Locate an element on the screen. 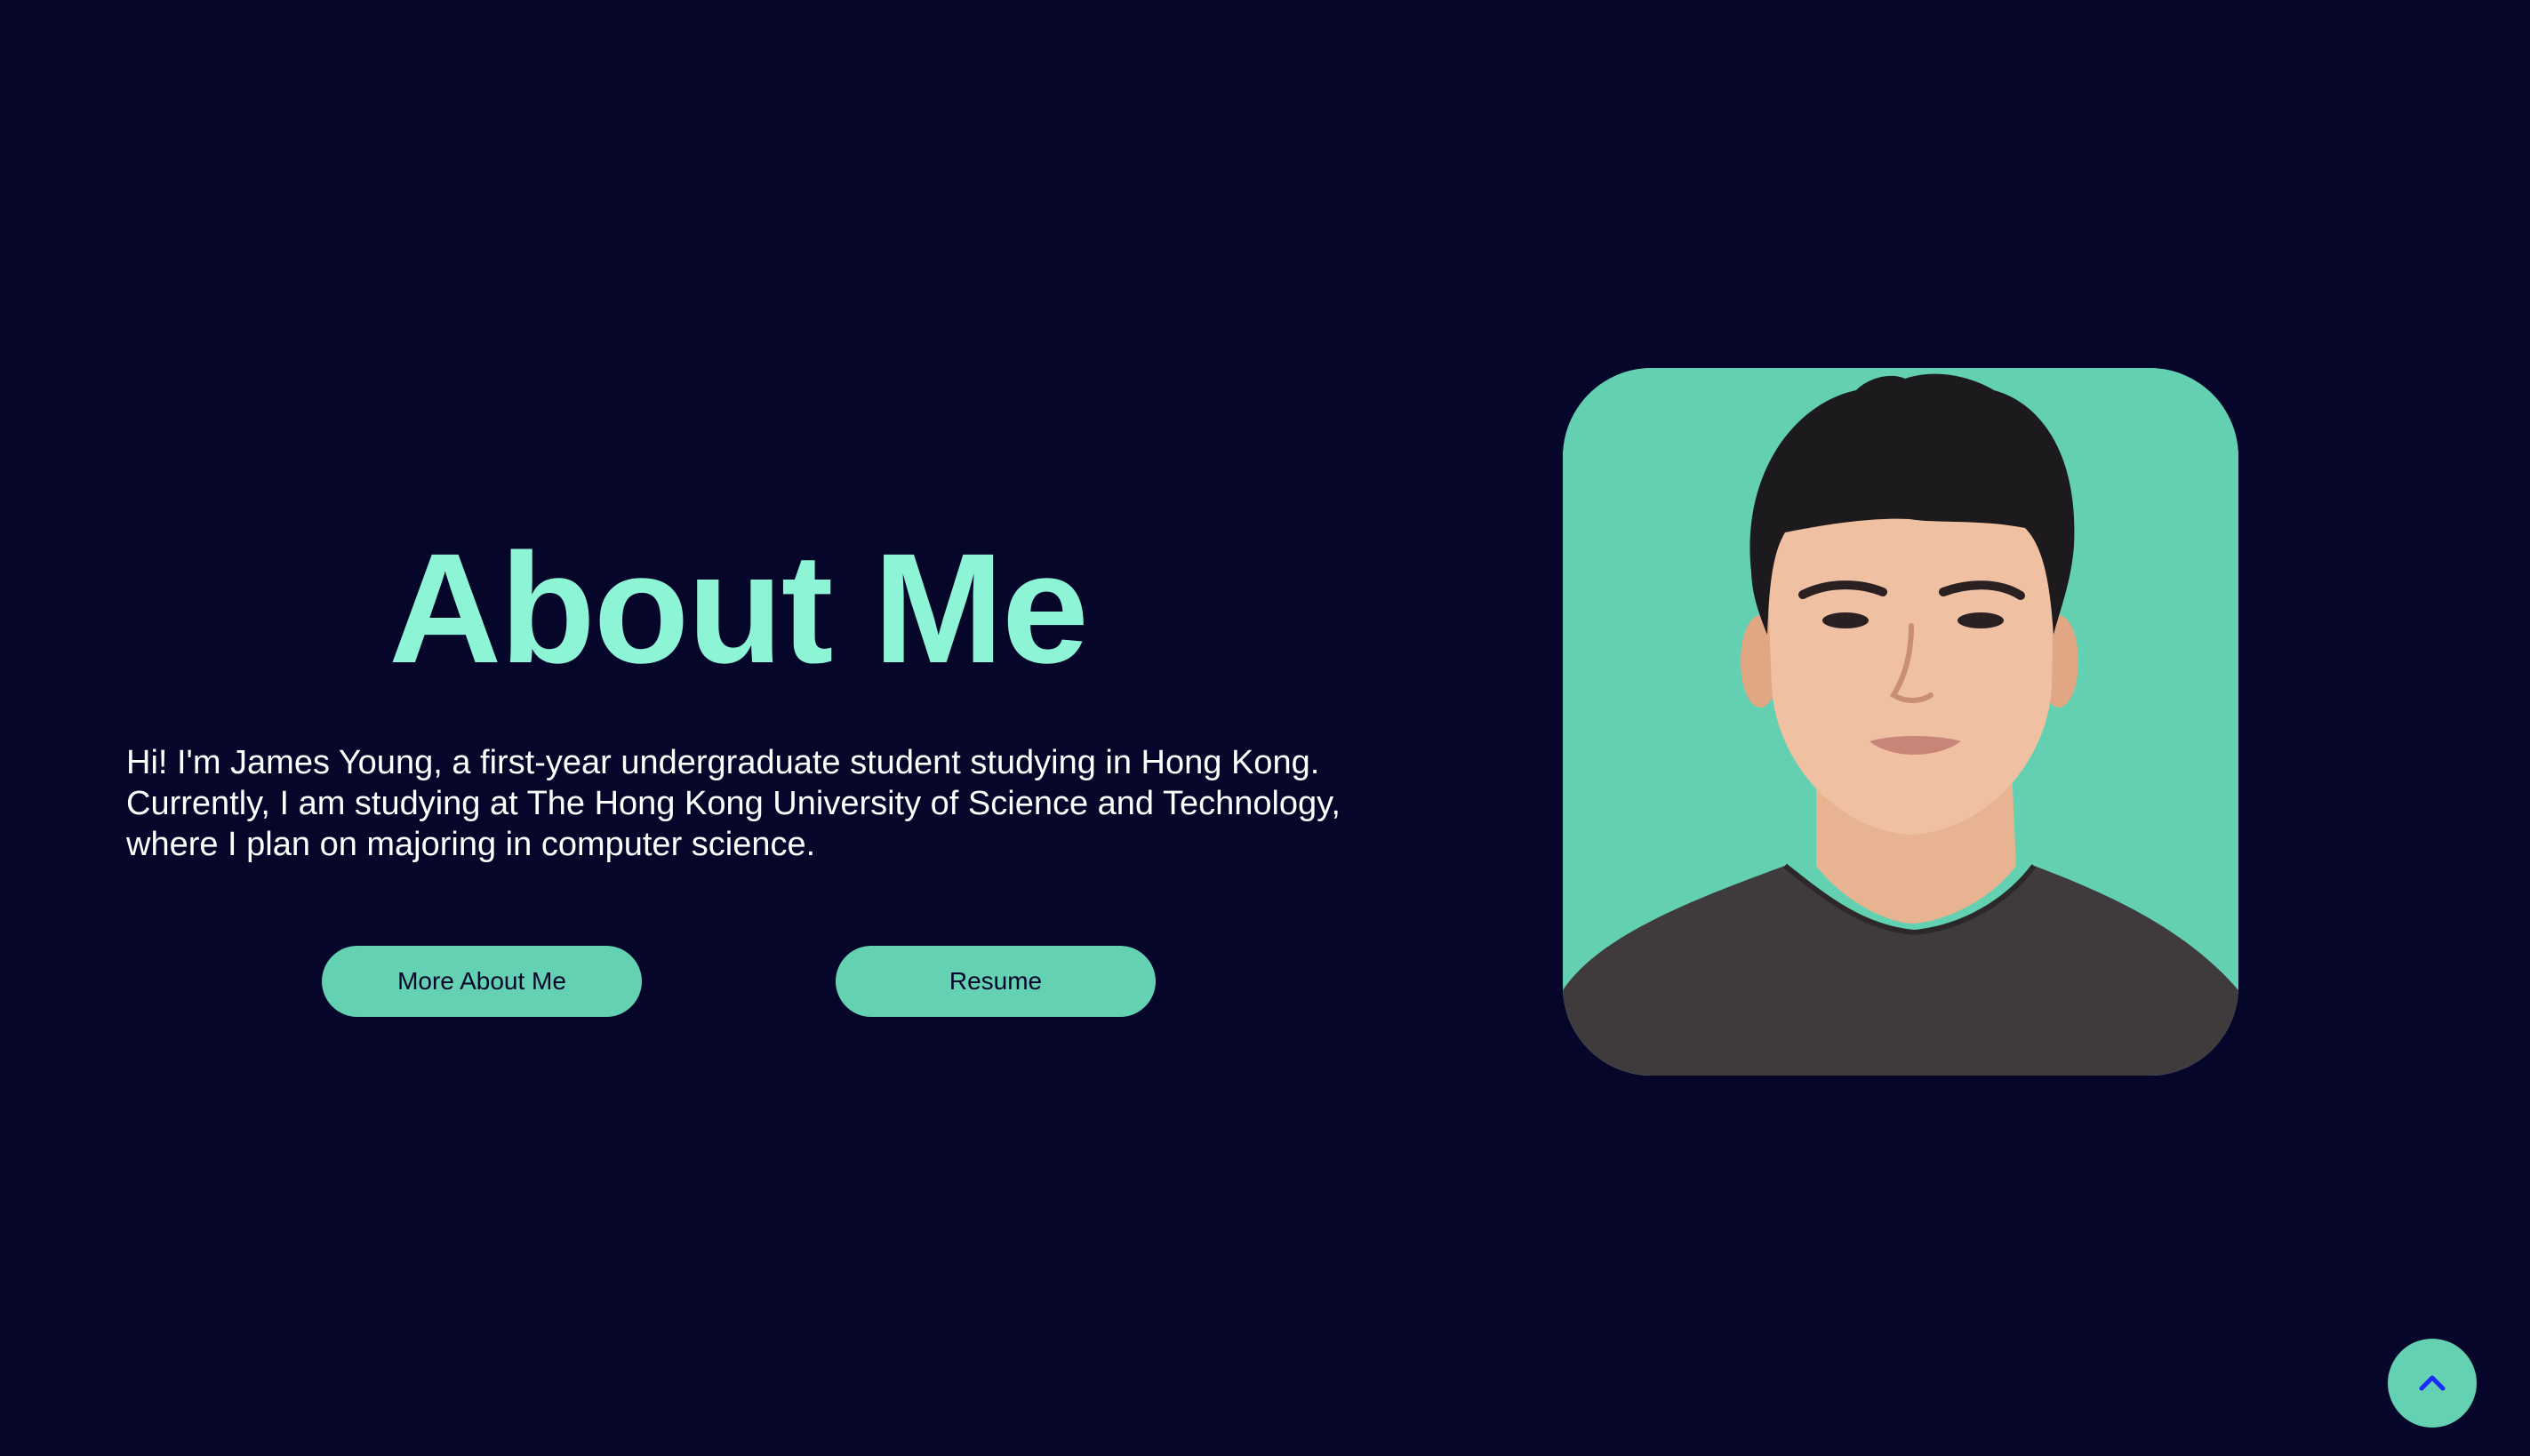 Image resolution: width=2530 pixels, height=1456 pixels. resume-button: Resume is located at coordinates (996, 981).